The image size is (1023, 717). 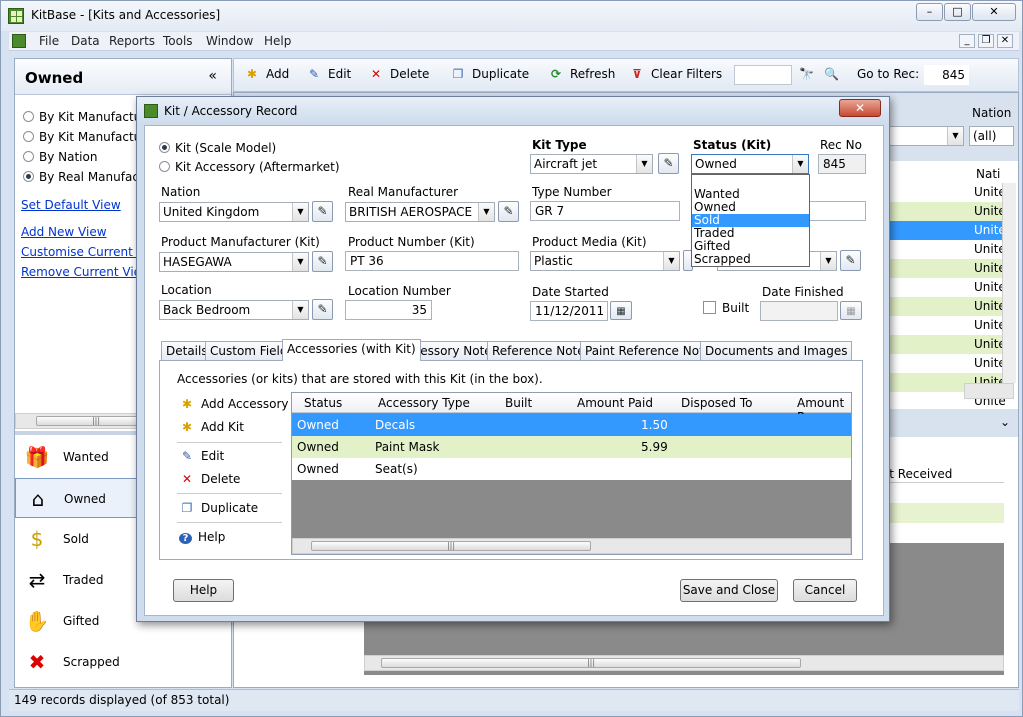 I want to click on add-accessory-button: ✱ Add Accessory, so click(x=234, y=404).